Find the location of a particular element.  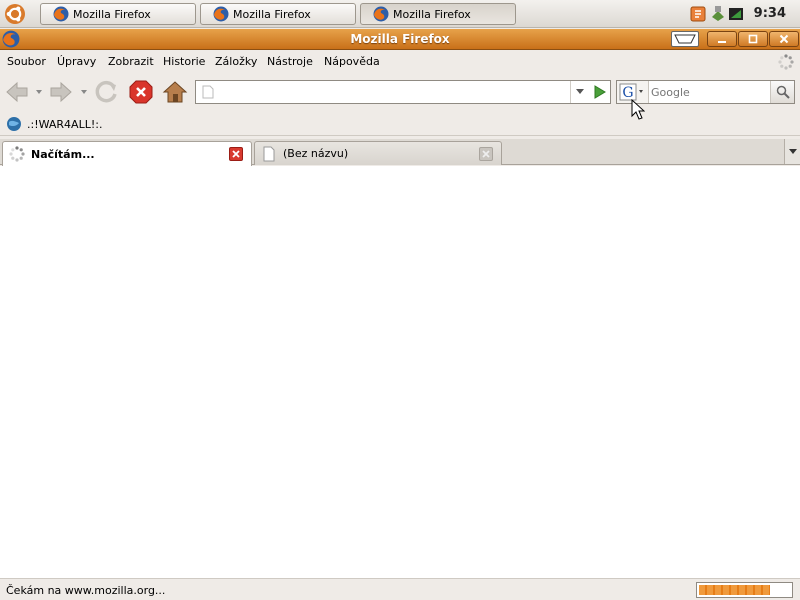

search-button is located at coordinates (782, 92).